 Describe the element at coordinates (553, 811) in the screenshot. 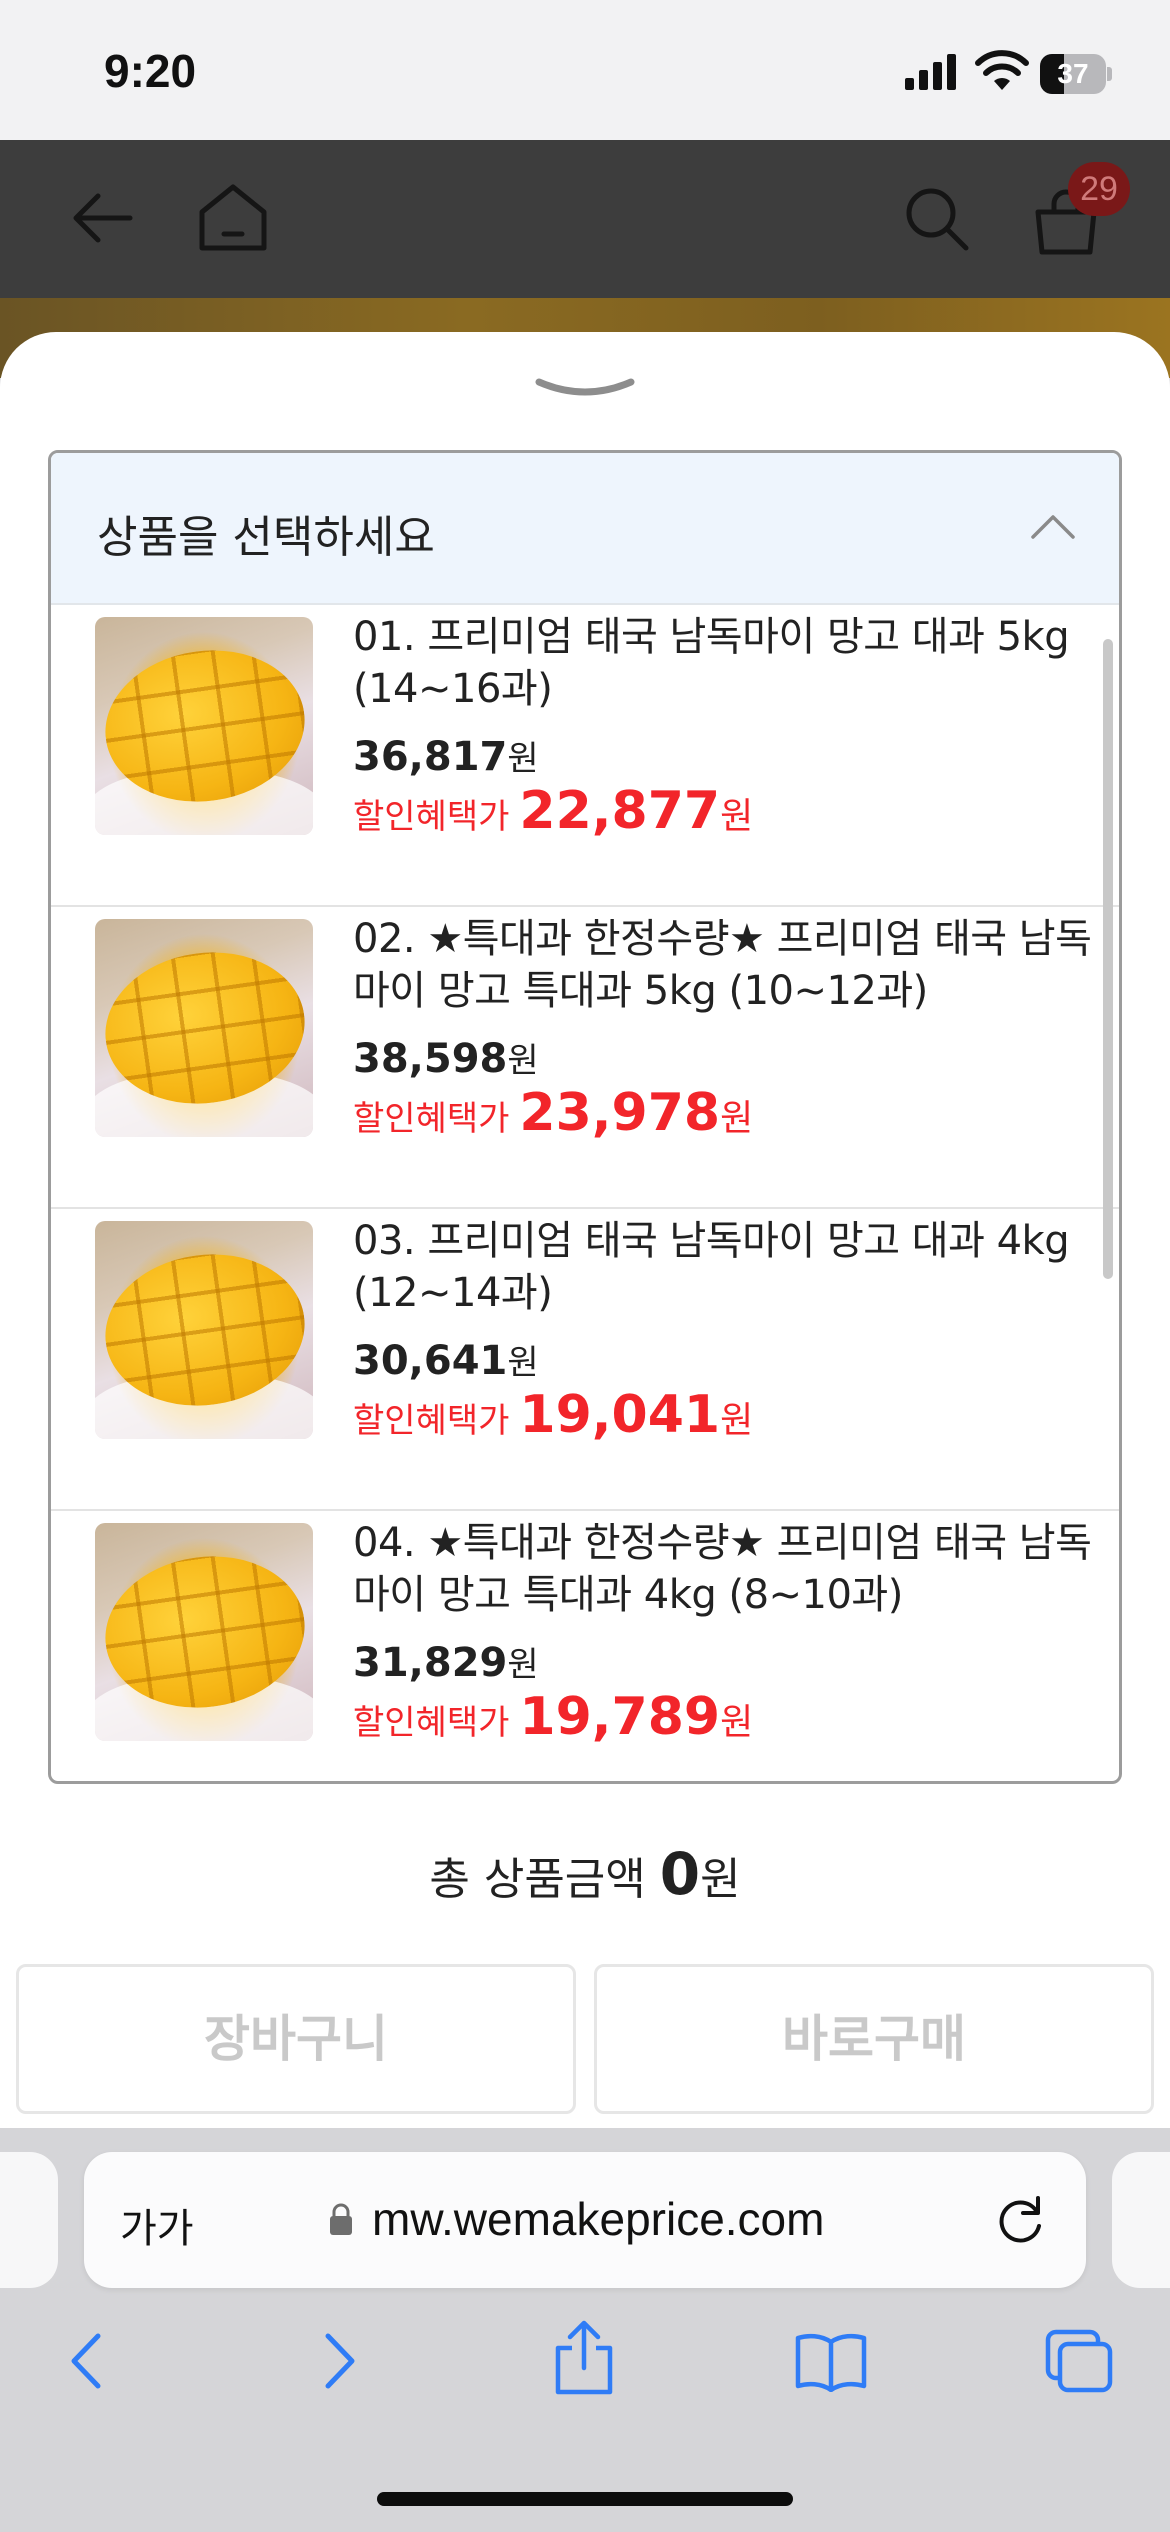

I see `option-sale-price: 할인혜택가 22,877원` at that location.